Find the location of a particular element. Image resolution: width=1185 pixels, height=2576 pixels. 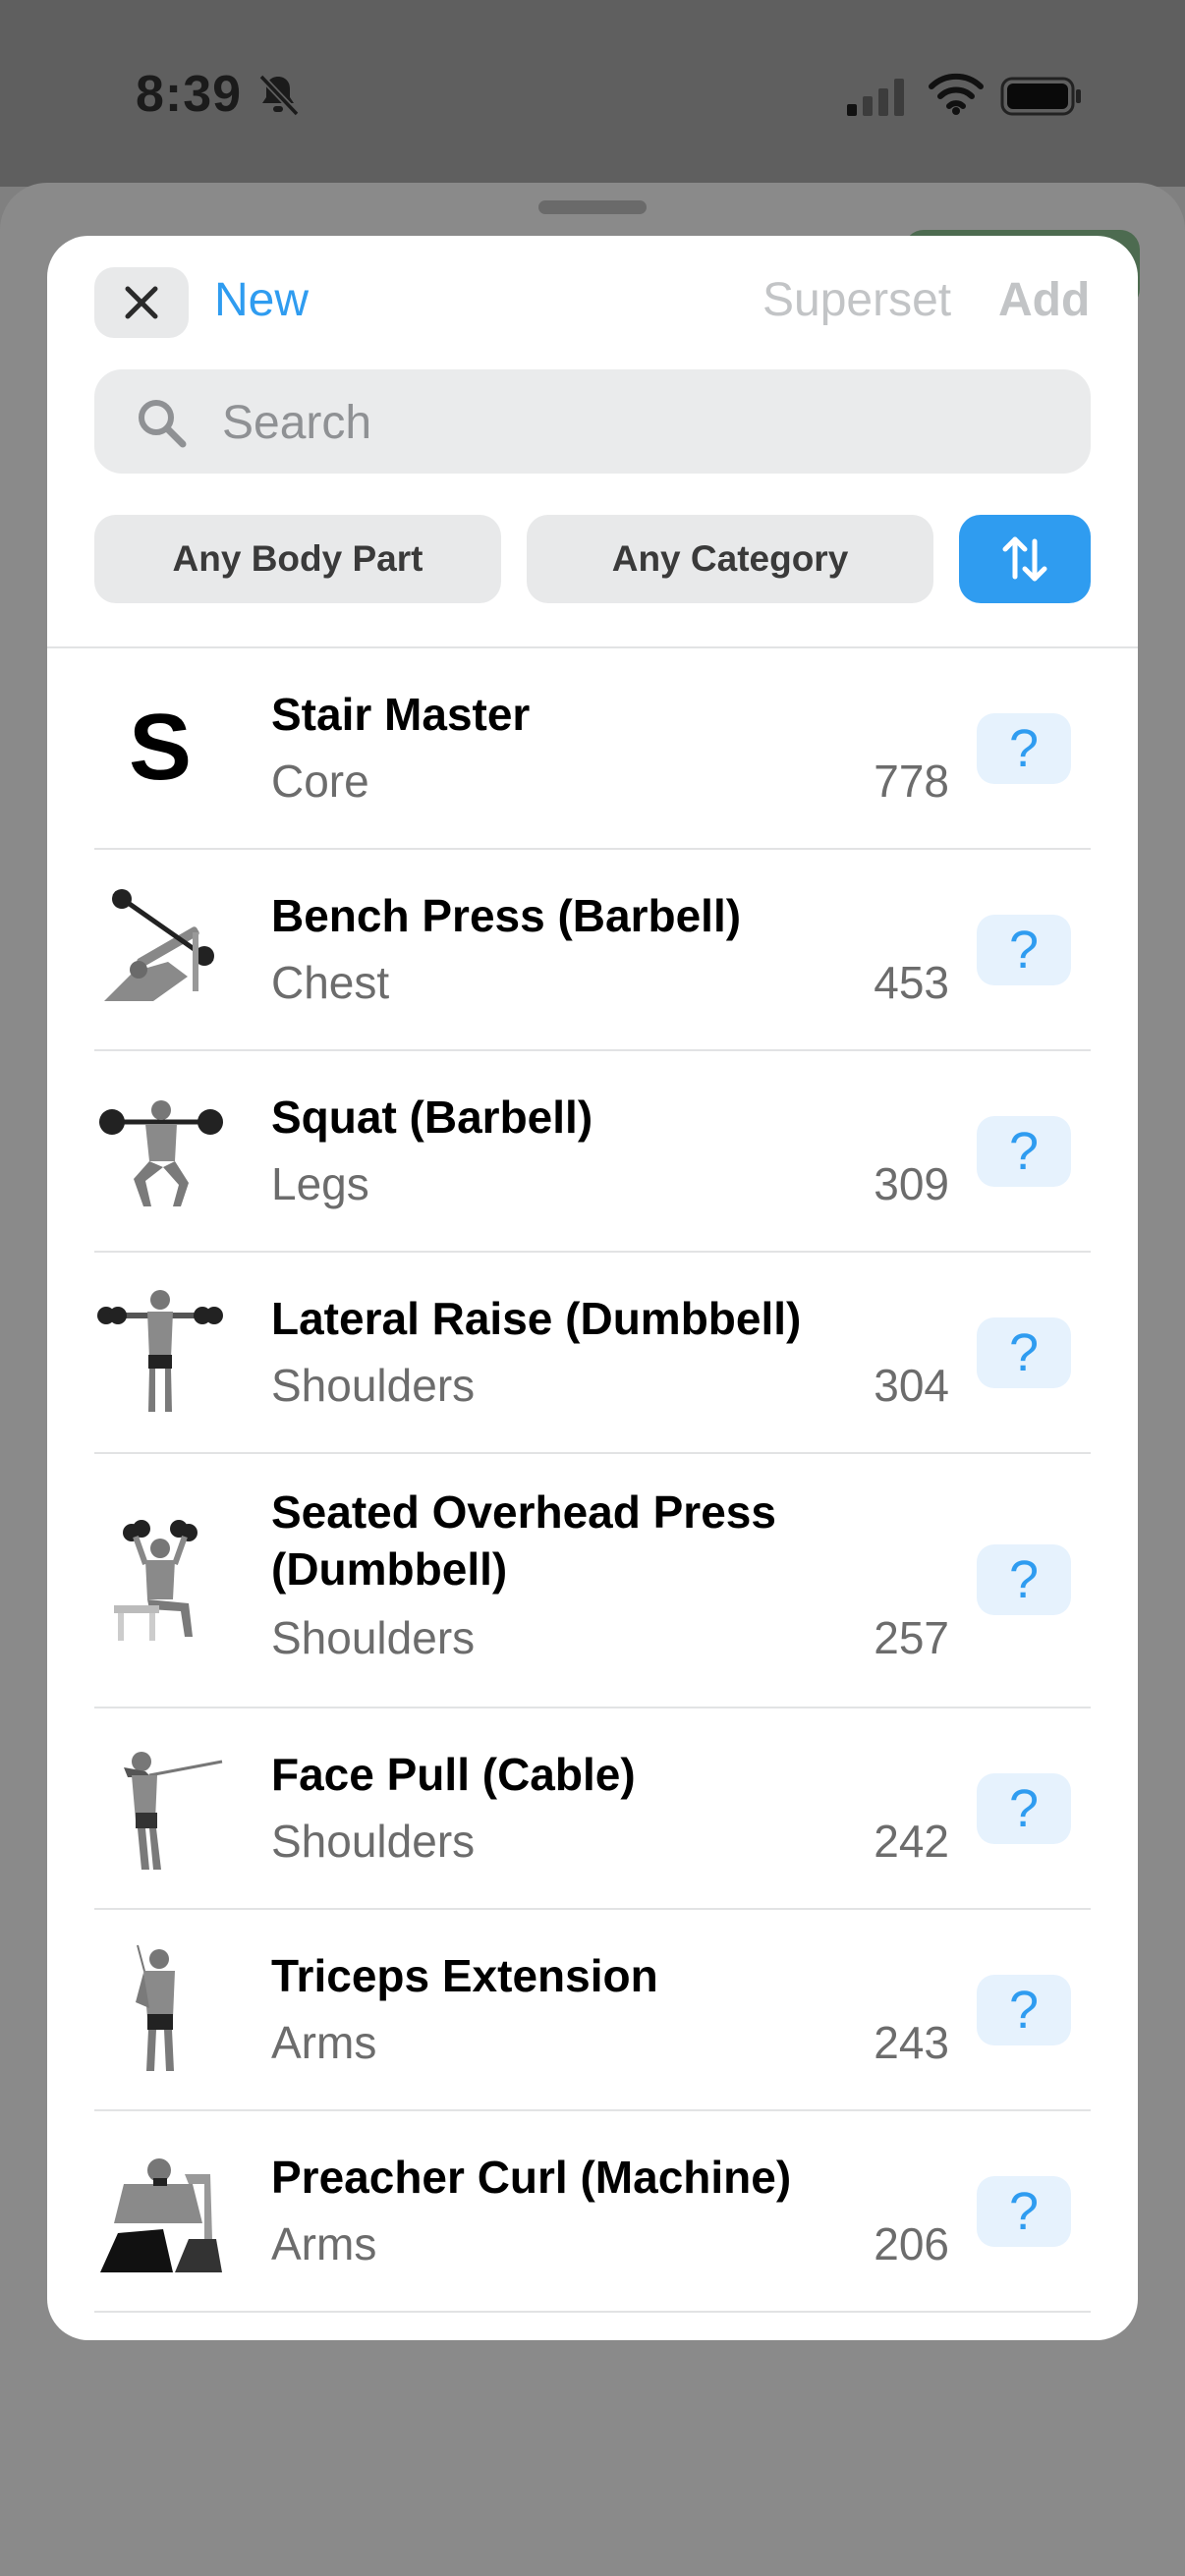

exercise-name: Seated Overhead Press (Dumbbell) is located at coordinates (523, 1540).